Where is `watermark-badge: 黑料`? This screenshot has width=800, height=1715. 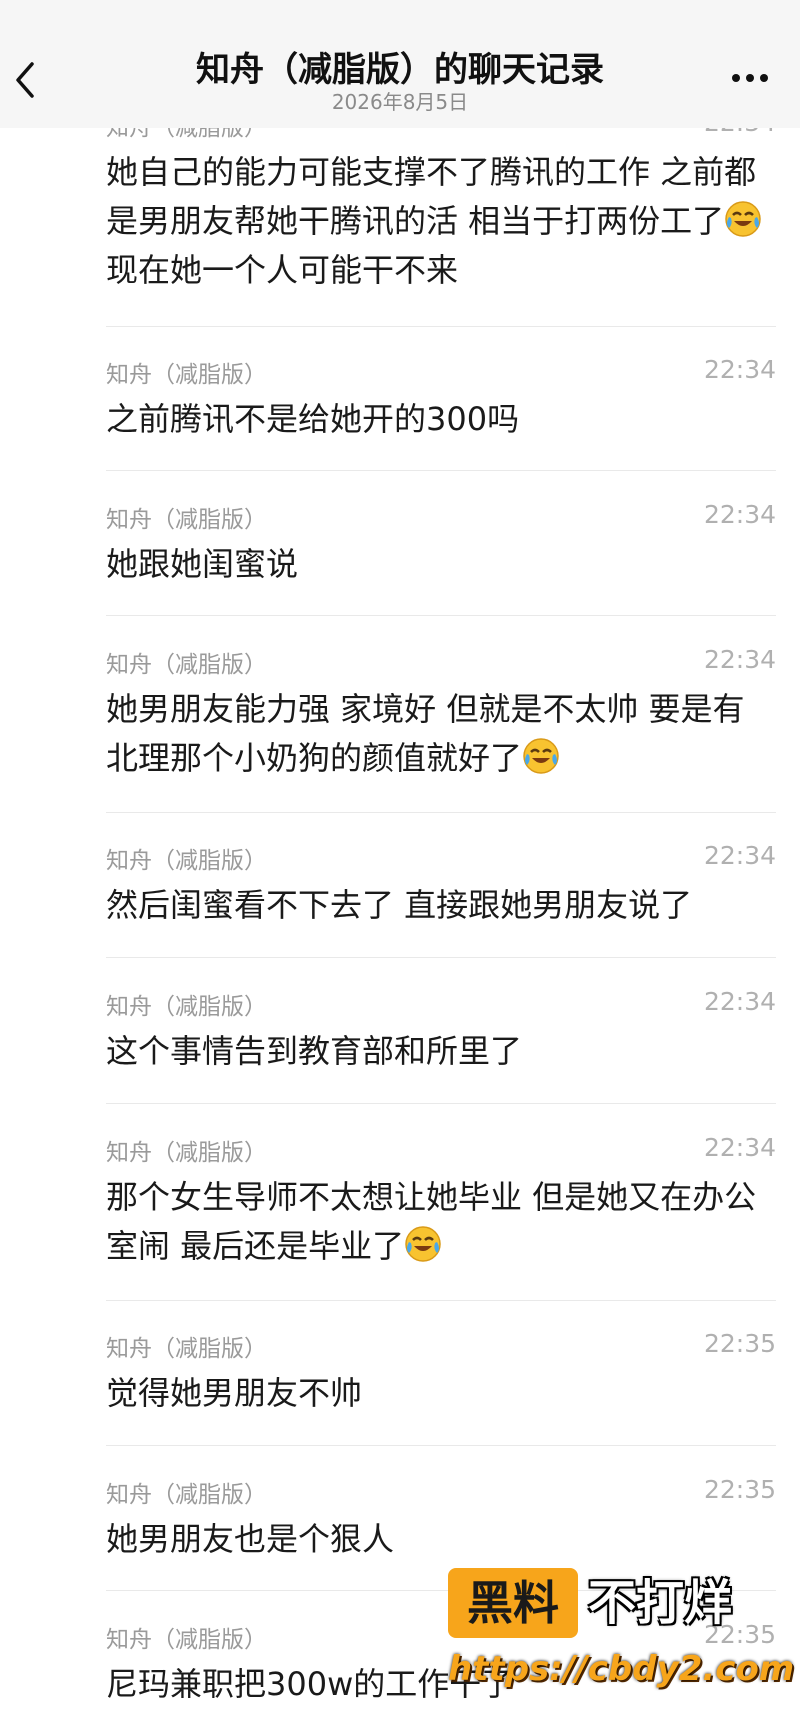
watermark-badge: 黑料 is located at coordinates (513, 1603).